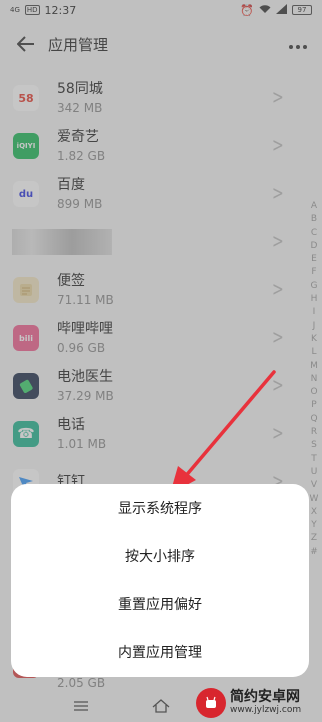 This screenshot has width=322, height=722. I want to click on sort-by-size-option: 按大小排序, so click(160, 556).